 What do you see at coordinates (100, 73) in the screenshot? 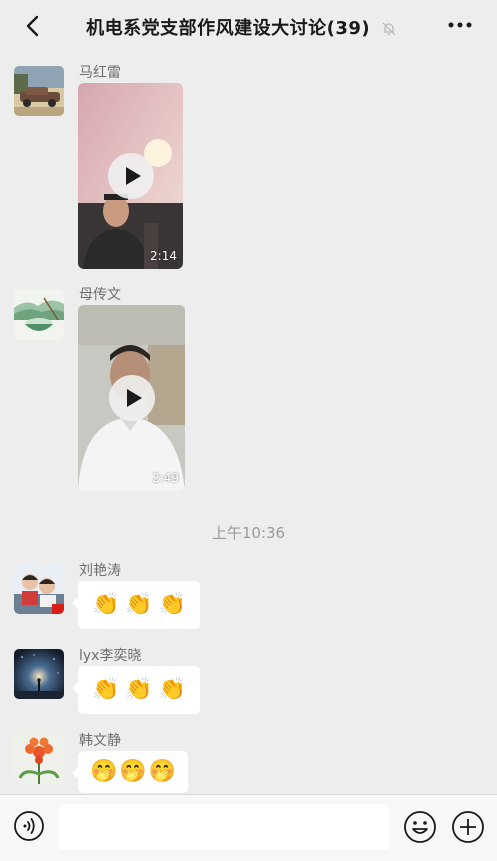
I see `sender-name: 马红雷` at bounding box center [100, 73].